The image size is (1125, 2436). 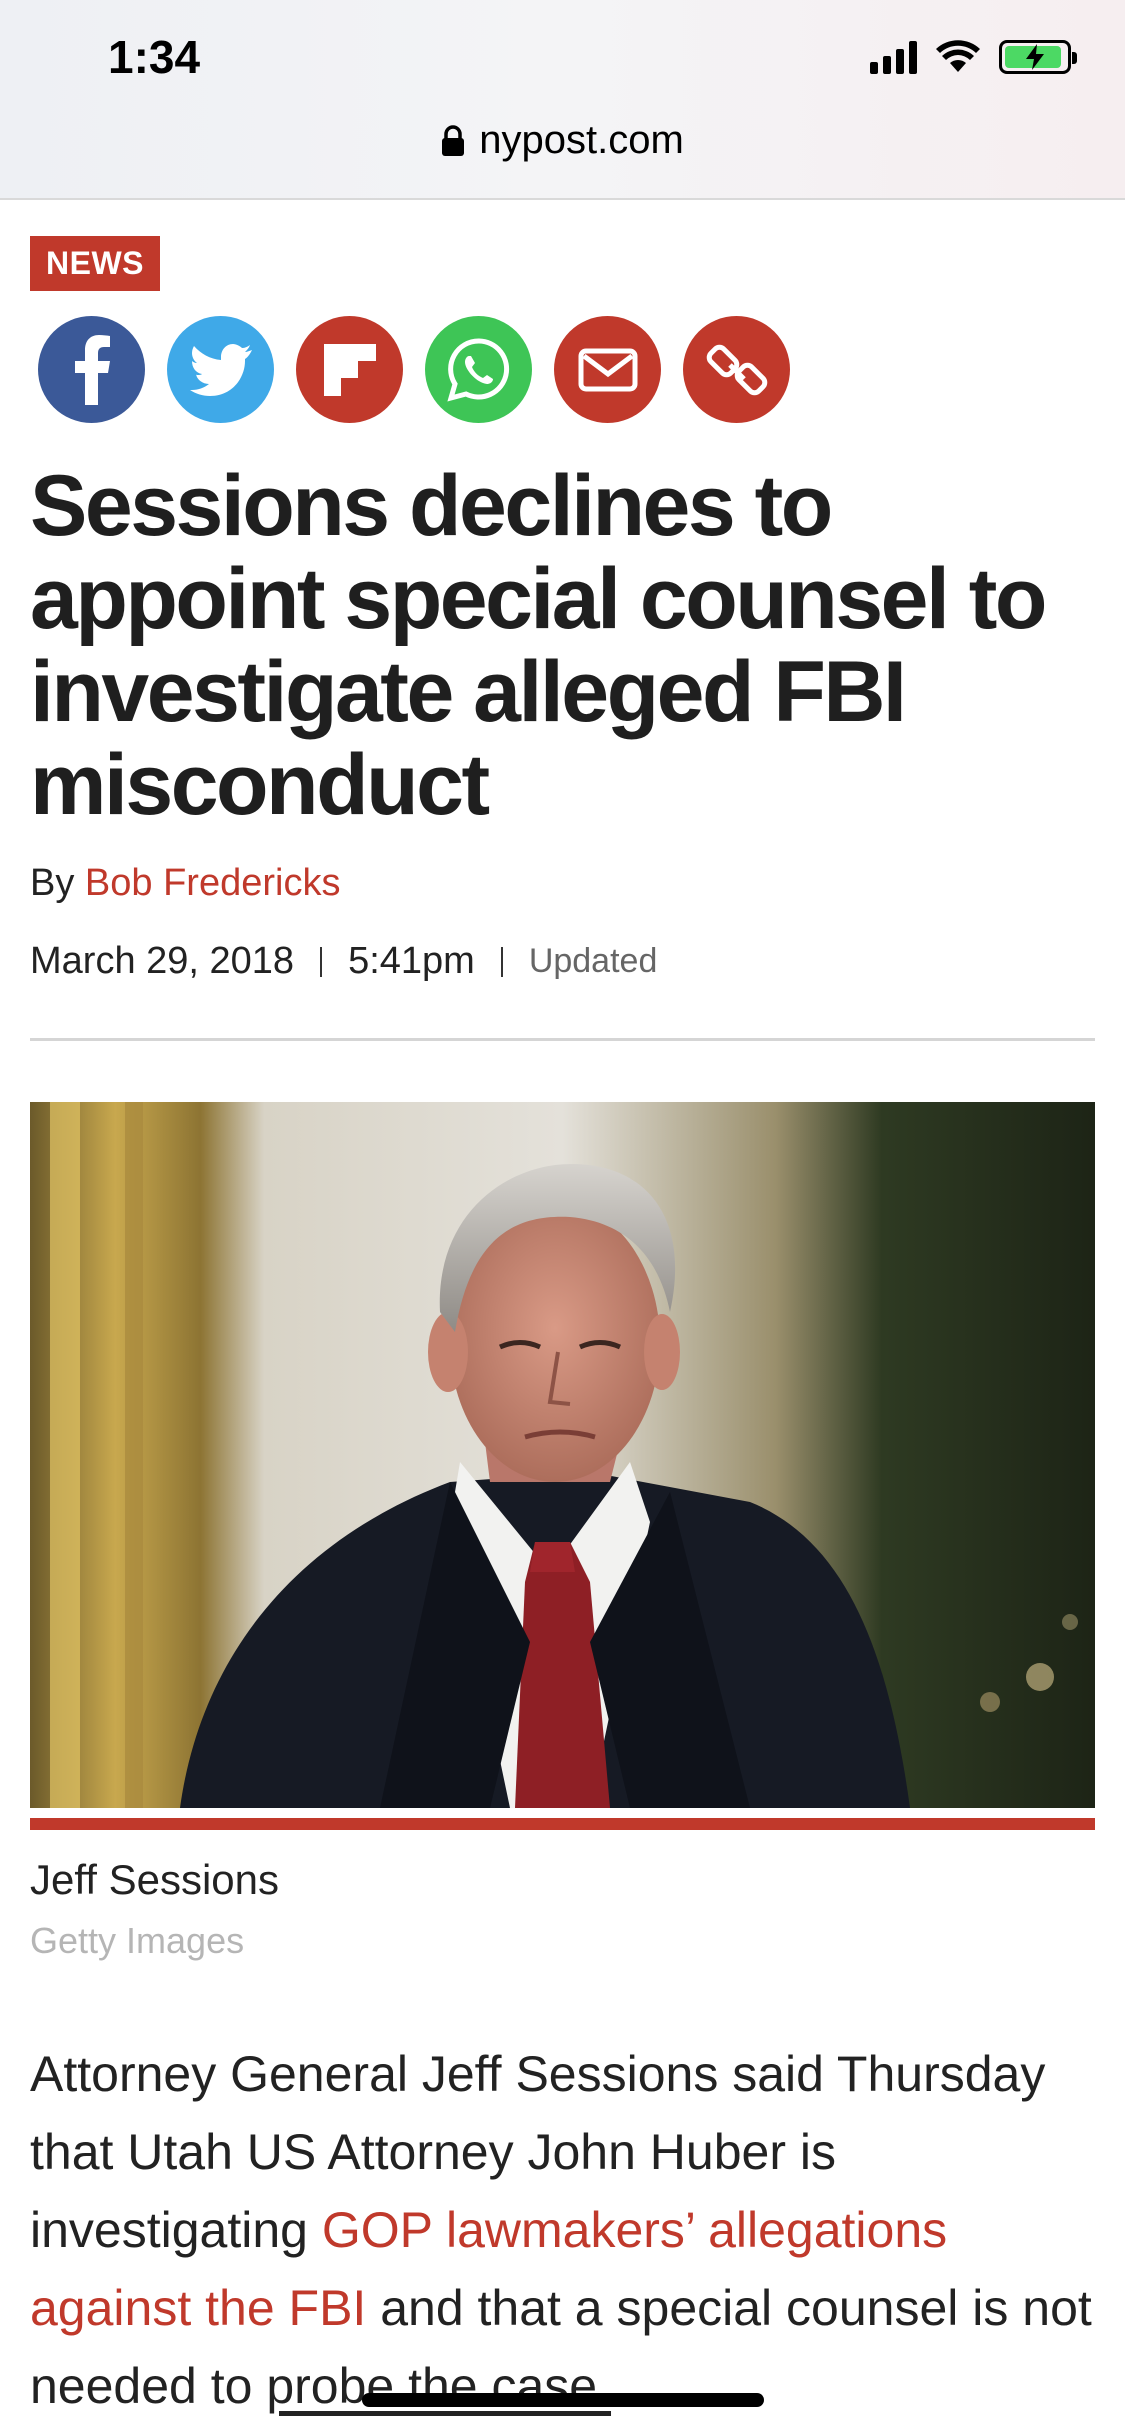 I want to click on photo-accent-bar, so click(x=562, y=1824).